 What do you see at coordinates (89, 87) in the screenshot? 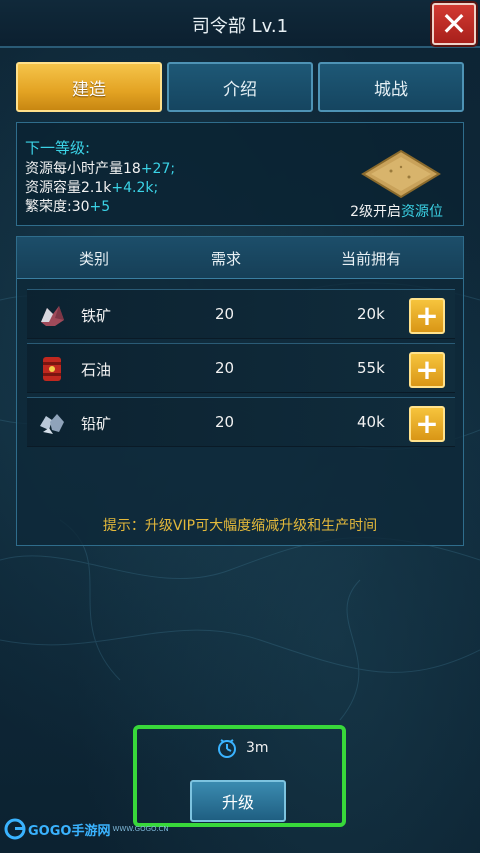
I see `tab-build: 建造` at bounding box center [89, 87].